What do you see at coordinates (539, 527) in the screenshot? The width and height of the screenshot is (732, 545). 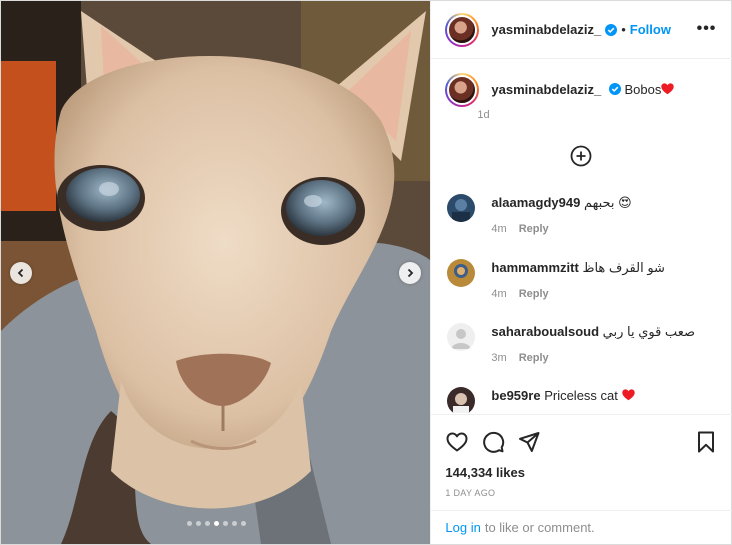 I see `login-prompt-text: to like or comment.` at bounding box center [539, 527].